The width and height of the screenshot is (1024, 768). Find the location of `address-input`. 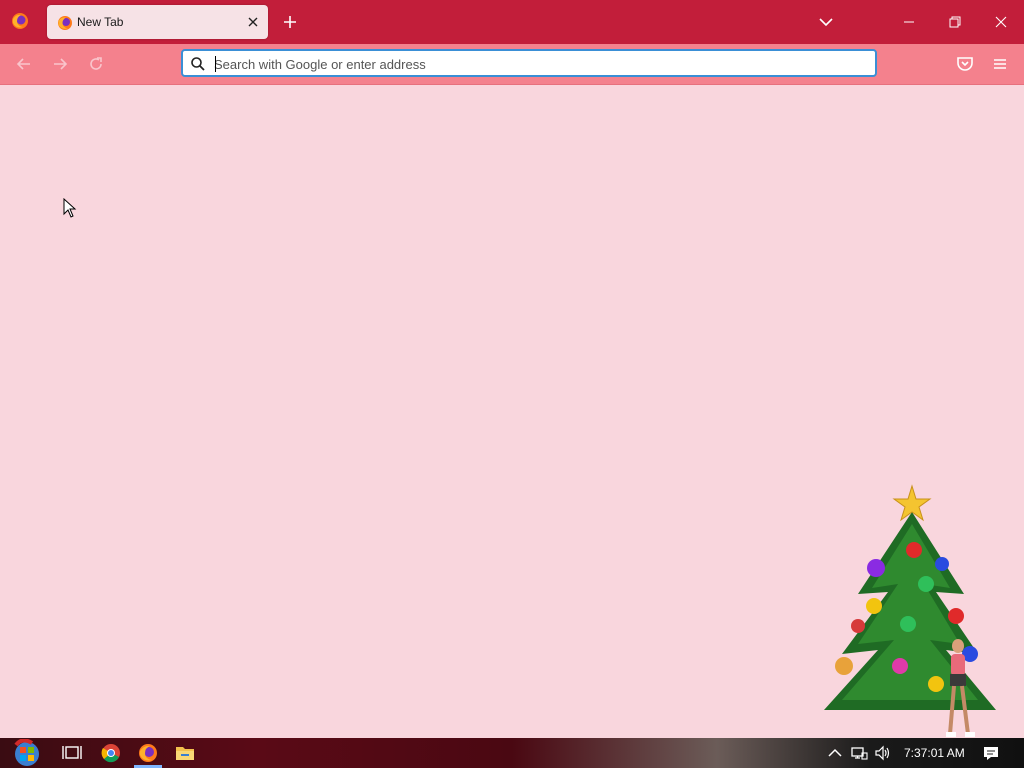

address-input is located at coordinates (534, 64).